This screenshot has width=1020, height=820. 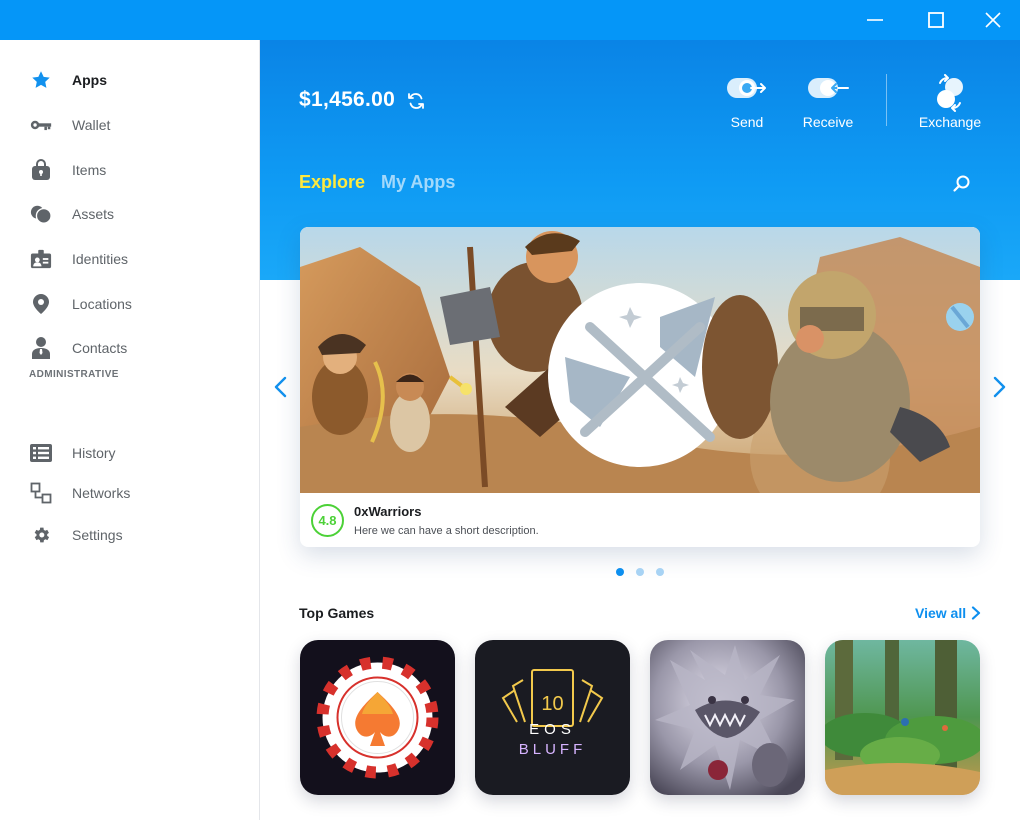 What do you see at coordinates (41, 348) in the screenshot?
I see `person-icon` at bounding box center [41, 348].